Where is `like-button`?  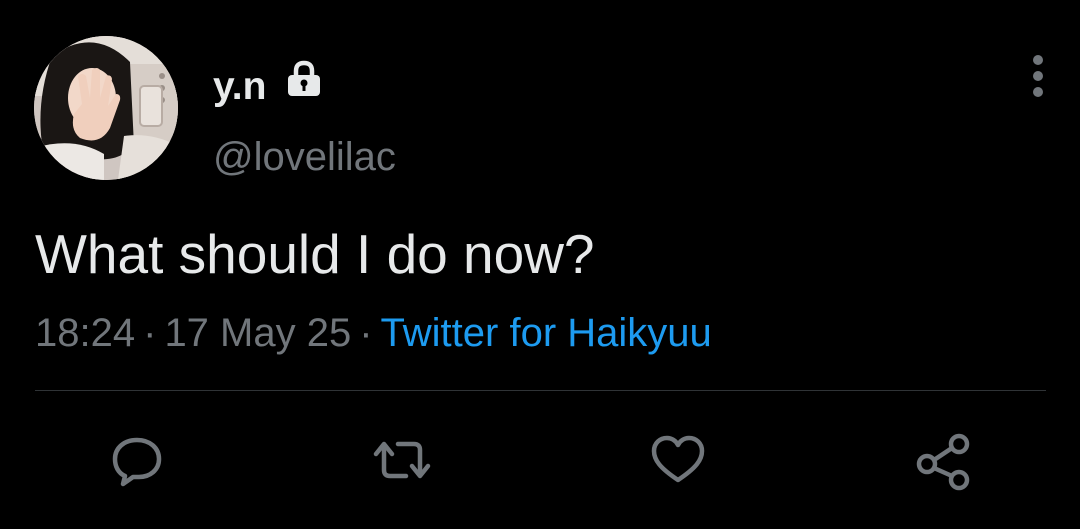 like-button is located at coordinates (678, 460).